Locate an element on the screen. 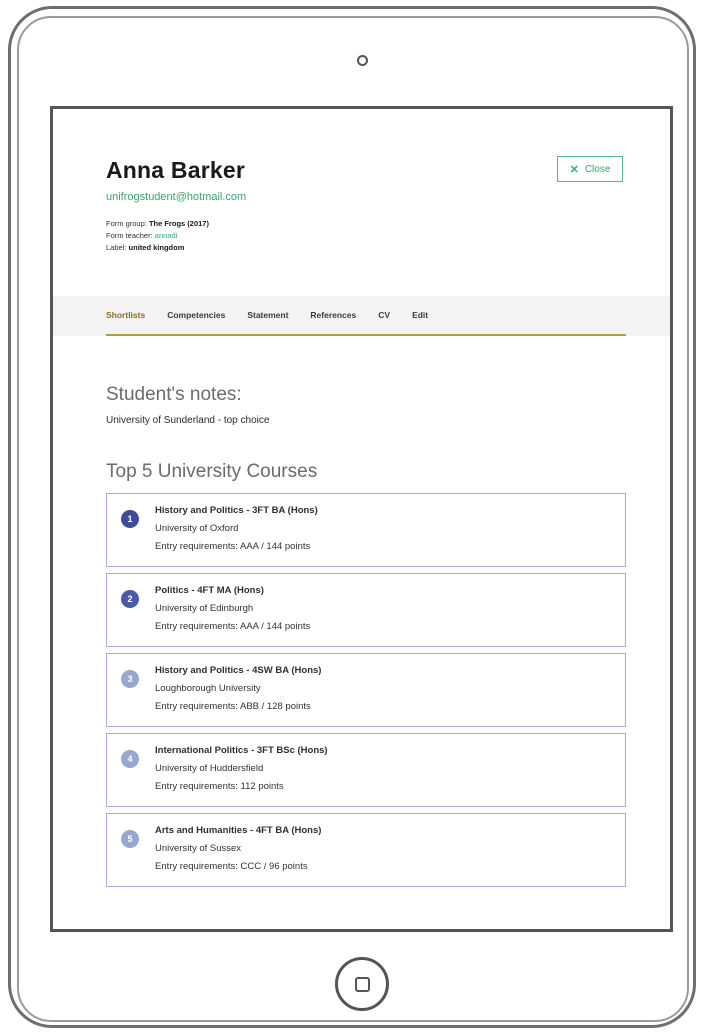 The image size is (705, 1034). notes-heading: Student's notes: is located at coordinates (174, 394).